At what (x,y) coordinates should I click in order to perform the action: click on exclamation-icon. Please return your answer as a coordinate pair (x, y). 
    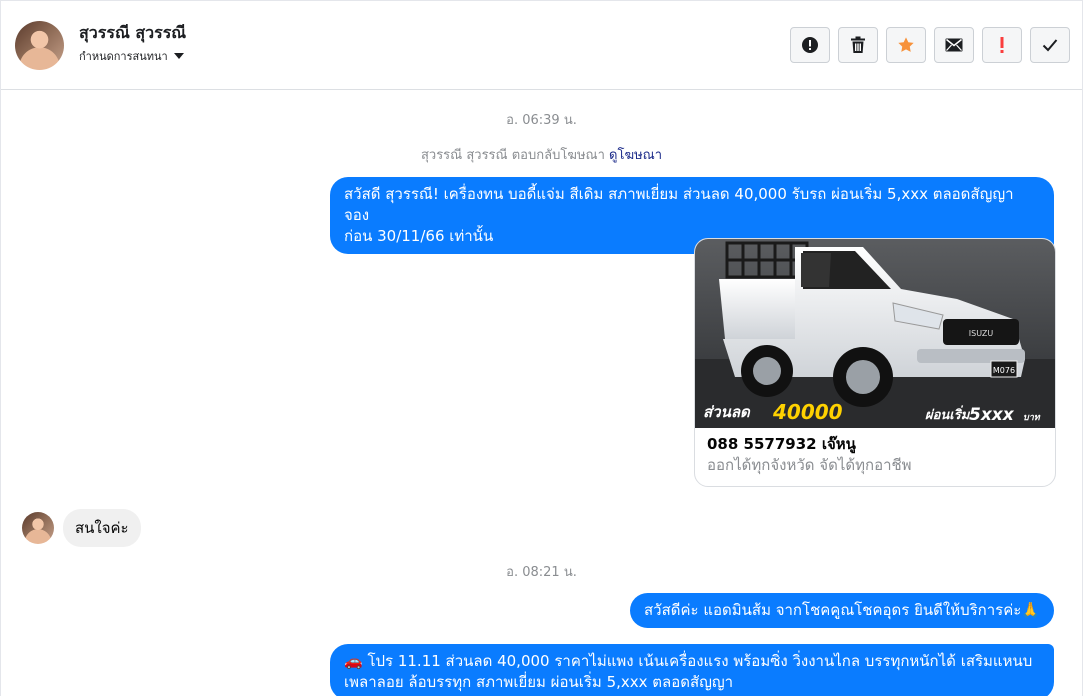
    Looking at the image, I should click on (1002, 45).